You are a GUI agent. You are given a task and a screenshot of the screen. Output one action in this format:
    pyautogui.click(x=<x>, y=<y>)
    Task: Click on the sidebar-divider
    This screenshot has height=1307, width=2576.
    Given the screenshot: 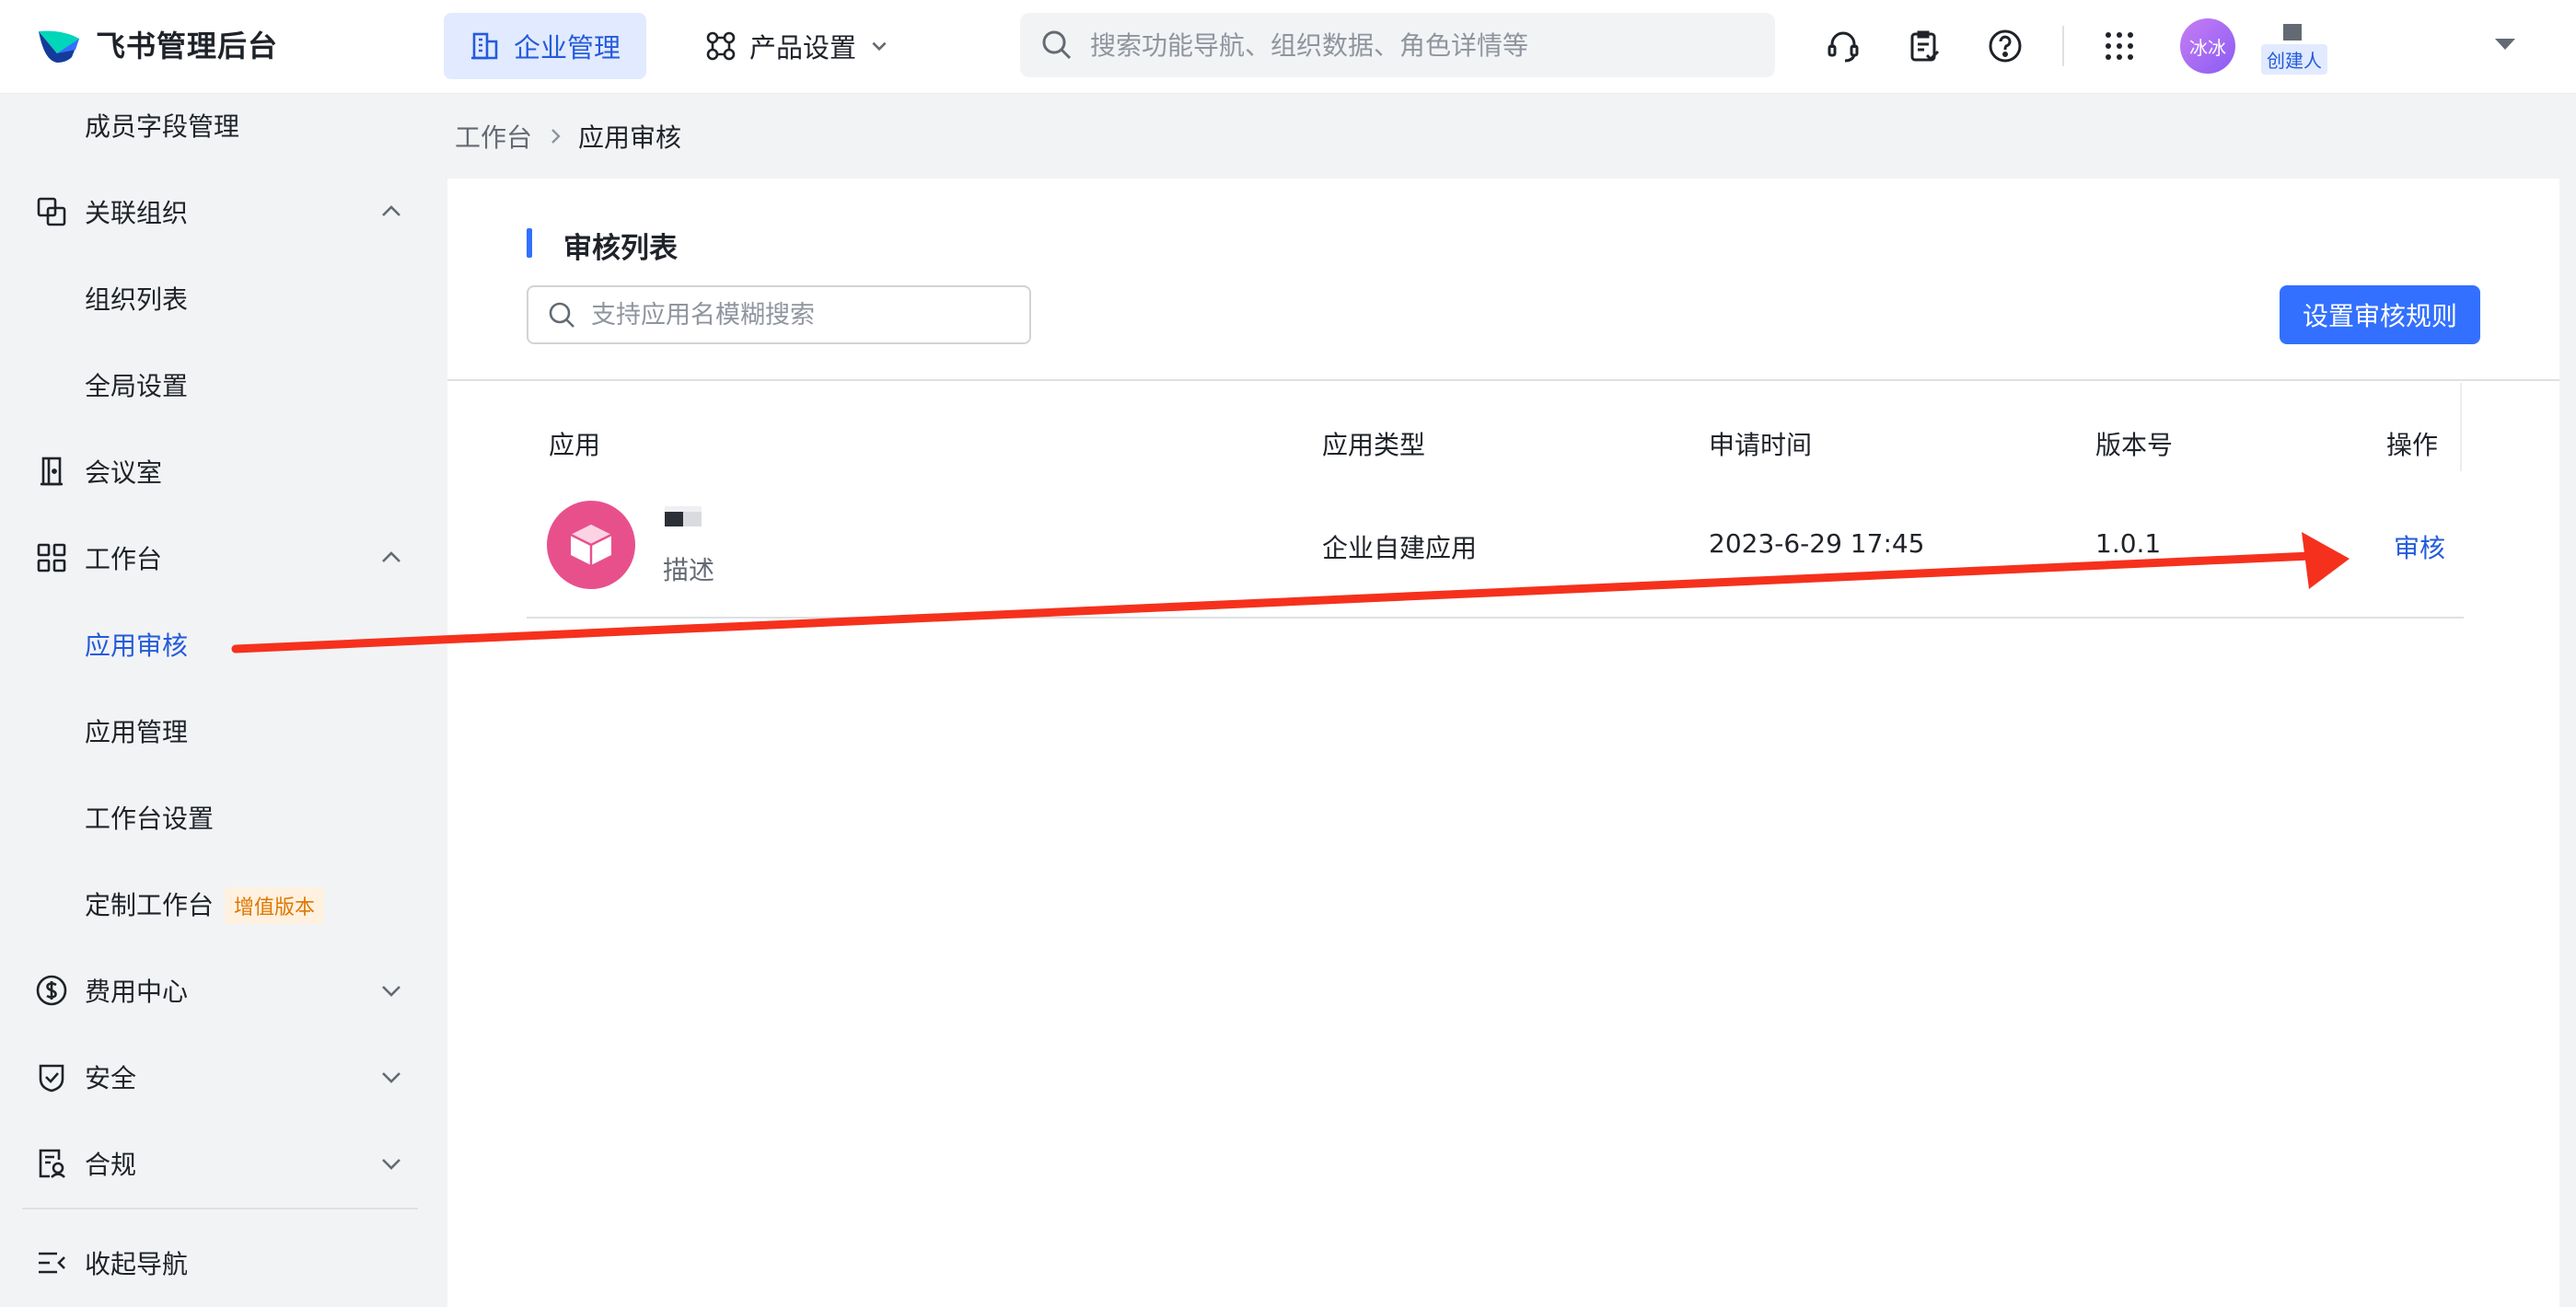 What is the action you would take?
    pyautogui.click(x=220, y=1208)
    